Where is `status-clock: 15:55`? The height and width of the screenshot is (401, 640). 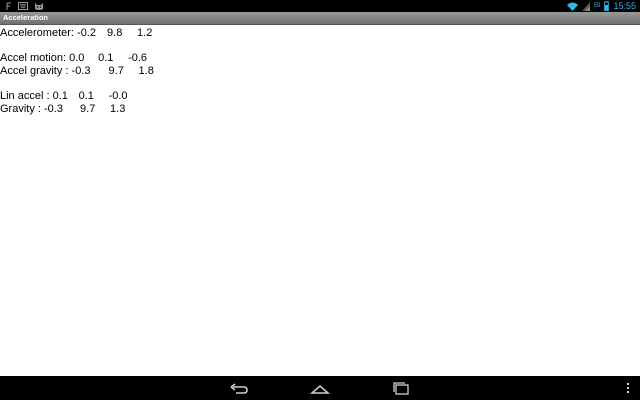
status-clock: 15:55 is located at coordinates (624, 6).